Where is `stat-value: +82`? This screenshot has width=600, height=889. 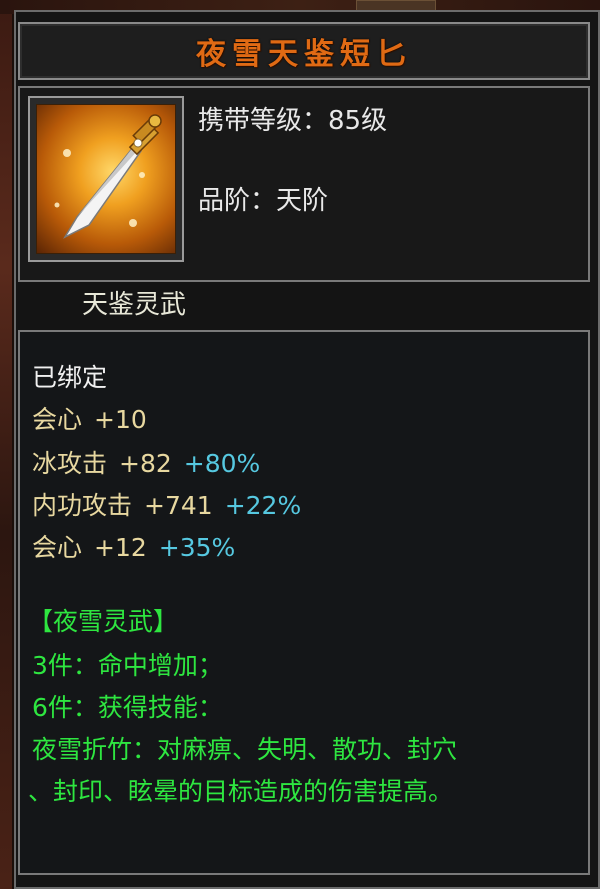 stat-value: +82 is located at coordinates (145, 463).